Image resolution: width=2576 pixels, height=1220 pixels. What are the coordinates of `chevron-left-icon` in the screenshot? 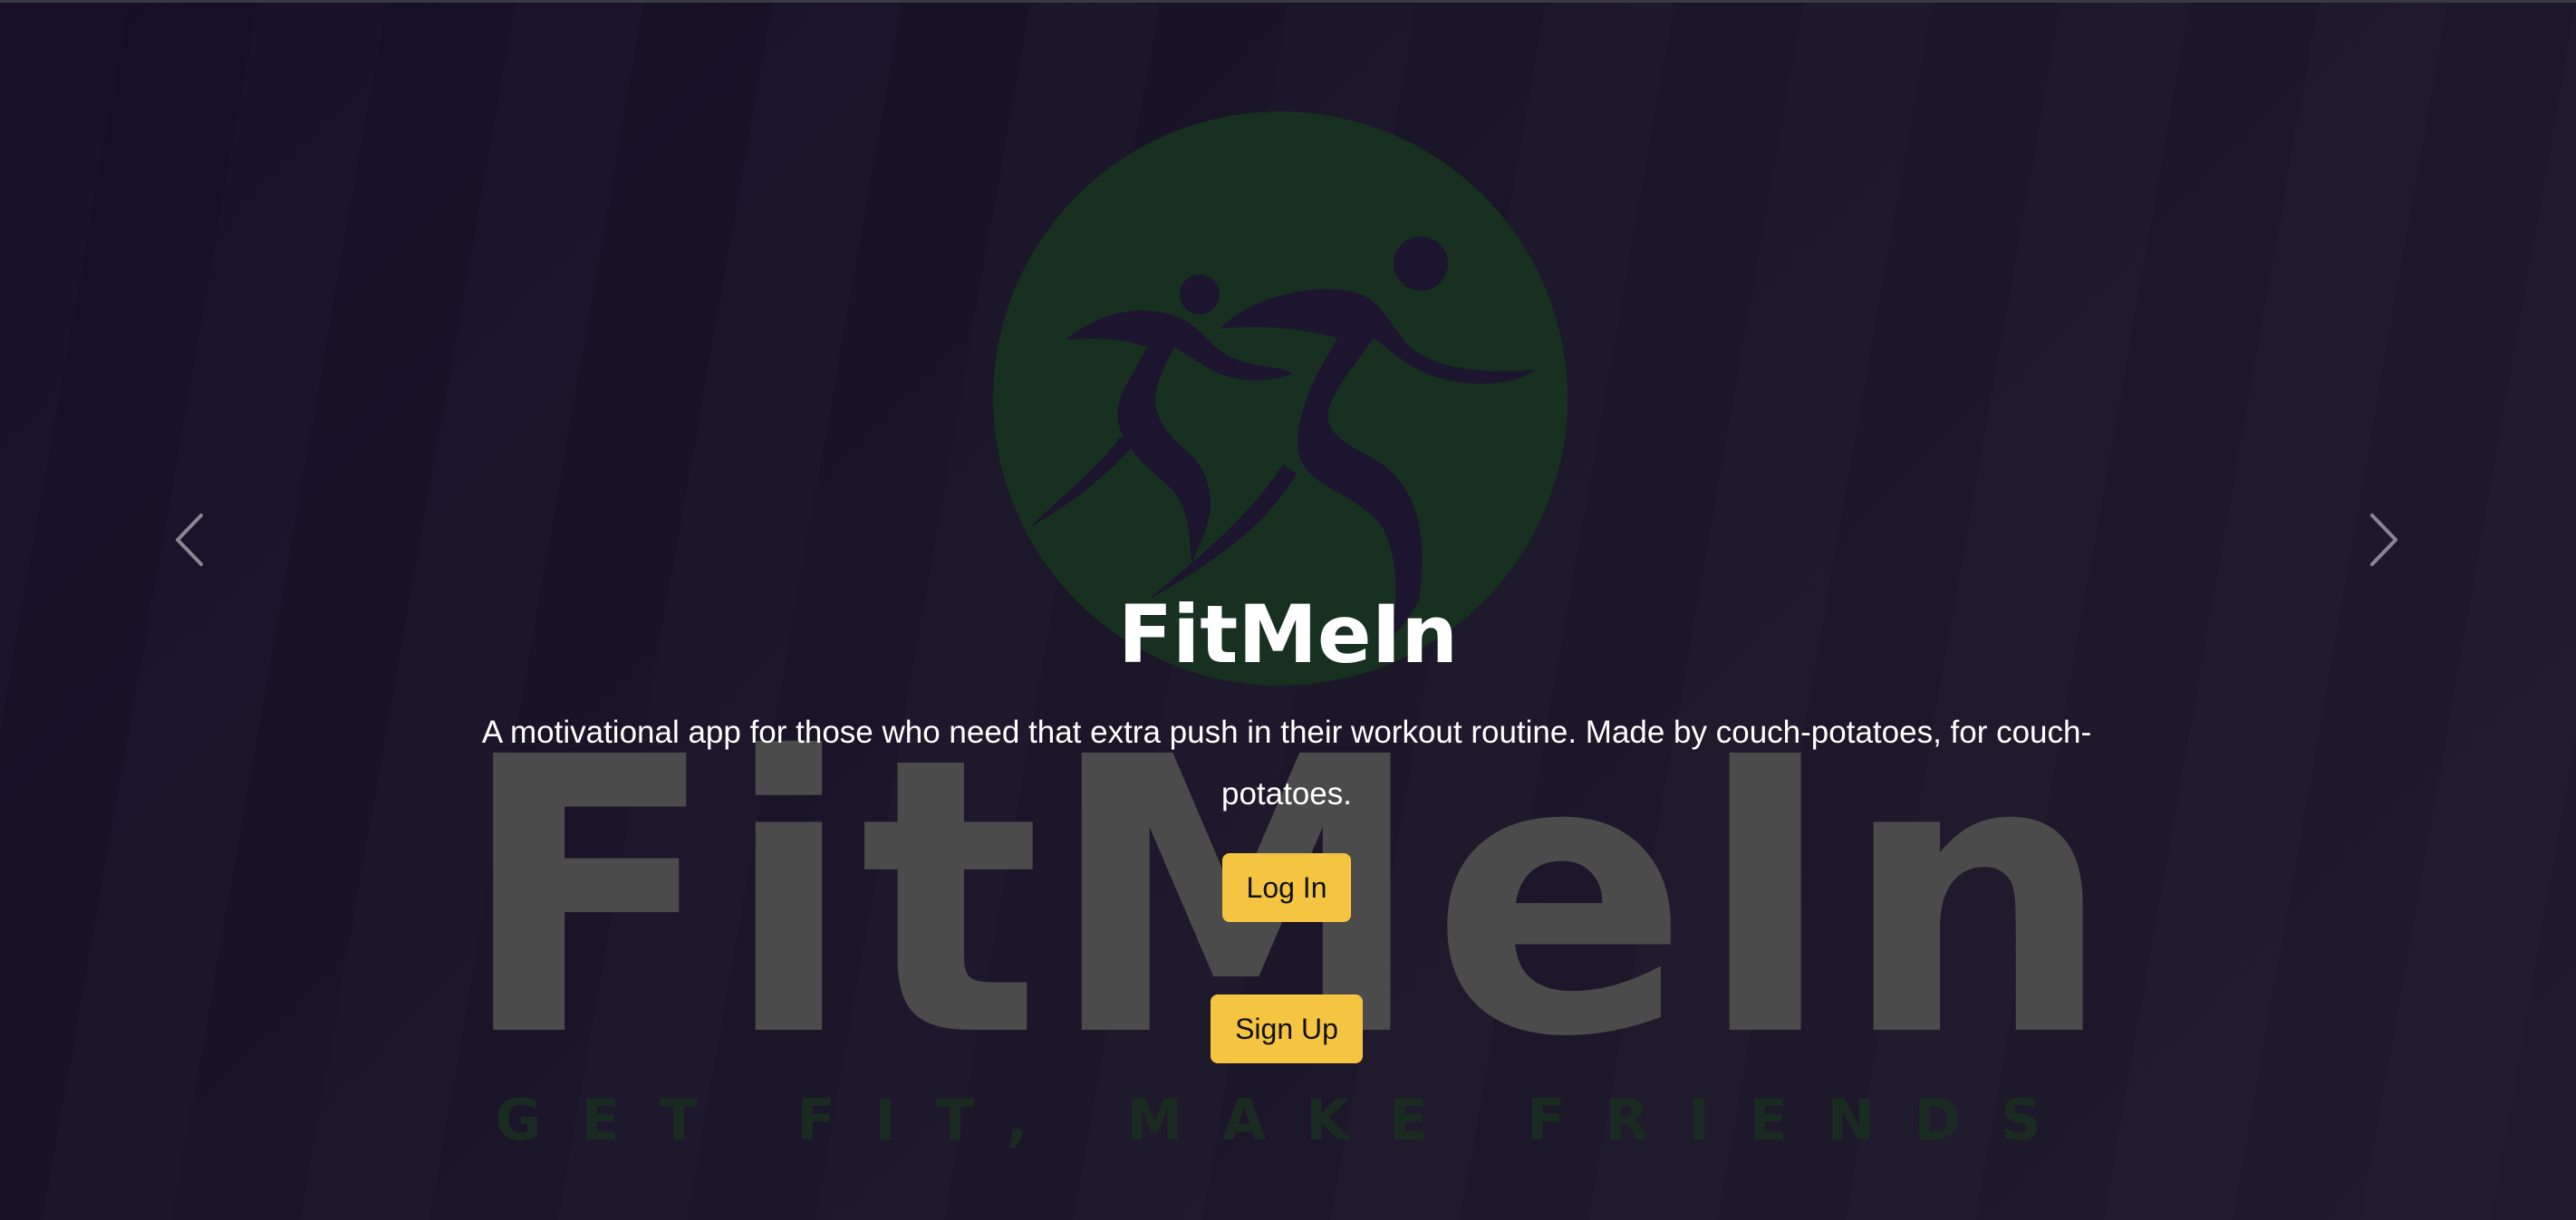 It's located at (189, 540).